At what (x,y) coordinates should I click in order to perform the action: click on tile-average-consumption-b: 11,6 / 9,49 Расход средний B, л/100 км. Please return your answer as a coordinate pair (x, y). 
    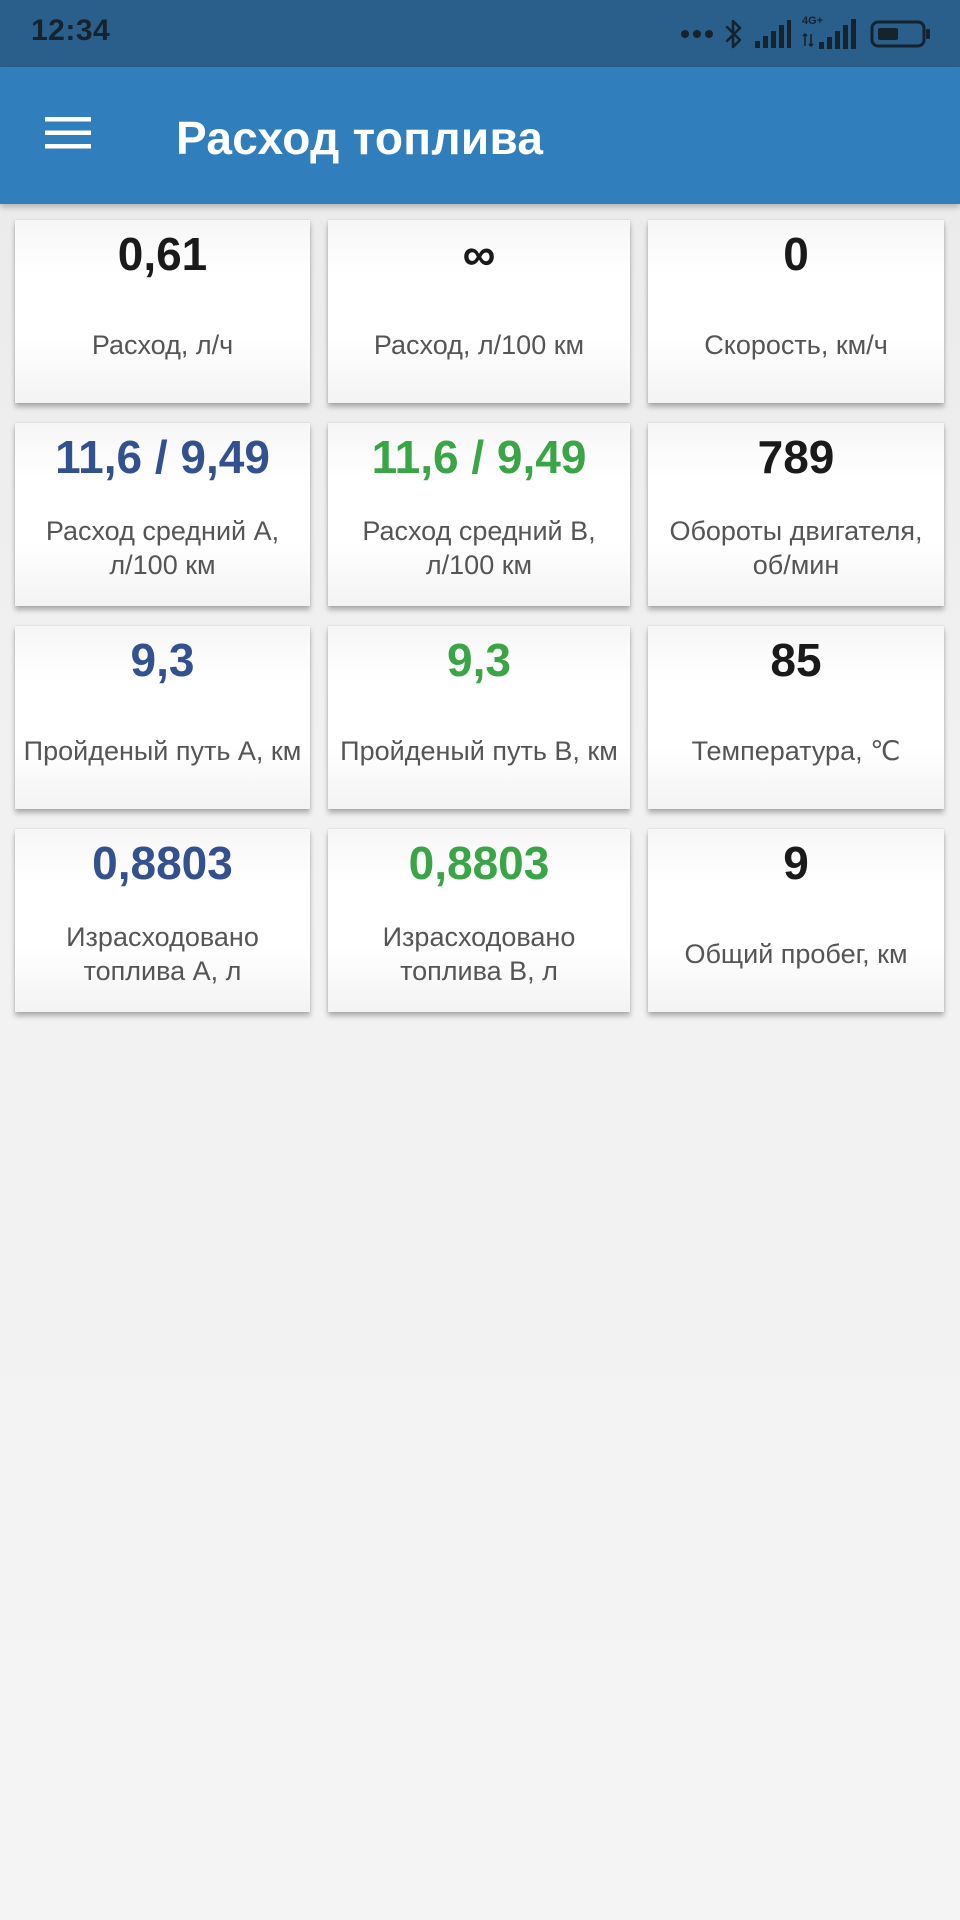
    Looking at the image, I should click on (479, 514).